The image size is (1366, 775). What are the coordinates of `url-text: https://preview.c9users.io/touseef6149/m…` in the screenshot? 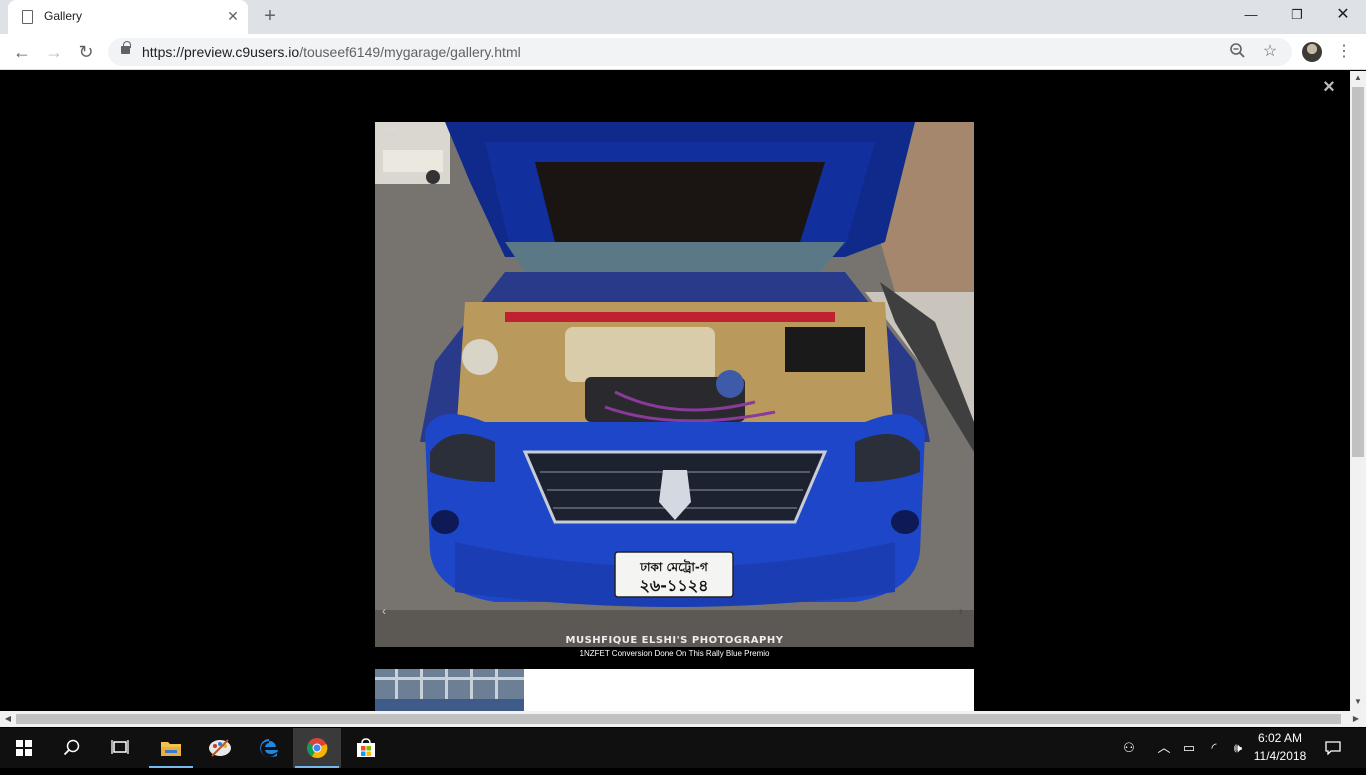 It's located at (331, 52).